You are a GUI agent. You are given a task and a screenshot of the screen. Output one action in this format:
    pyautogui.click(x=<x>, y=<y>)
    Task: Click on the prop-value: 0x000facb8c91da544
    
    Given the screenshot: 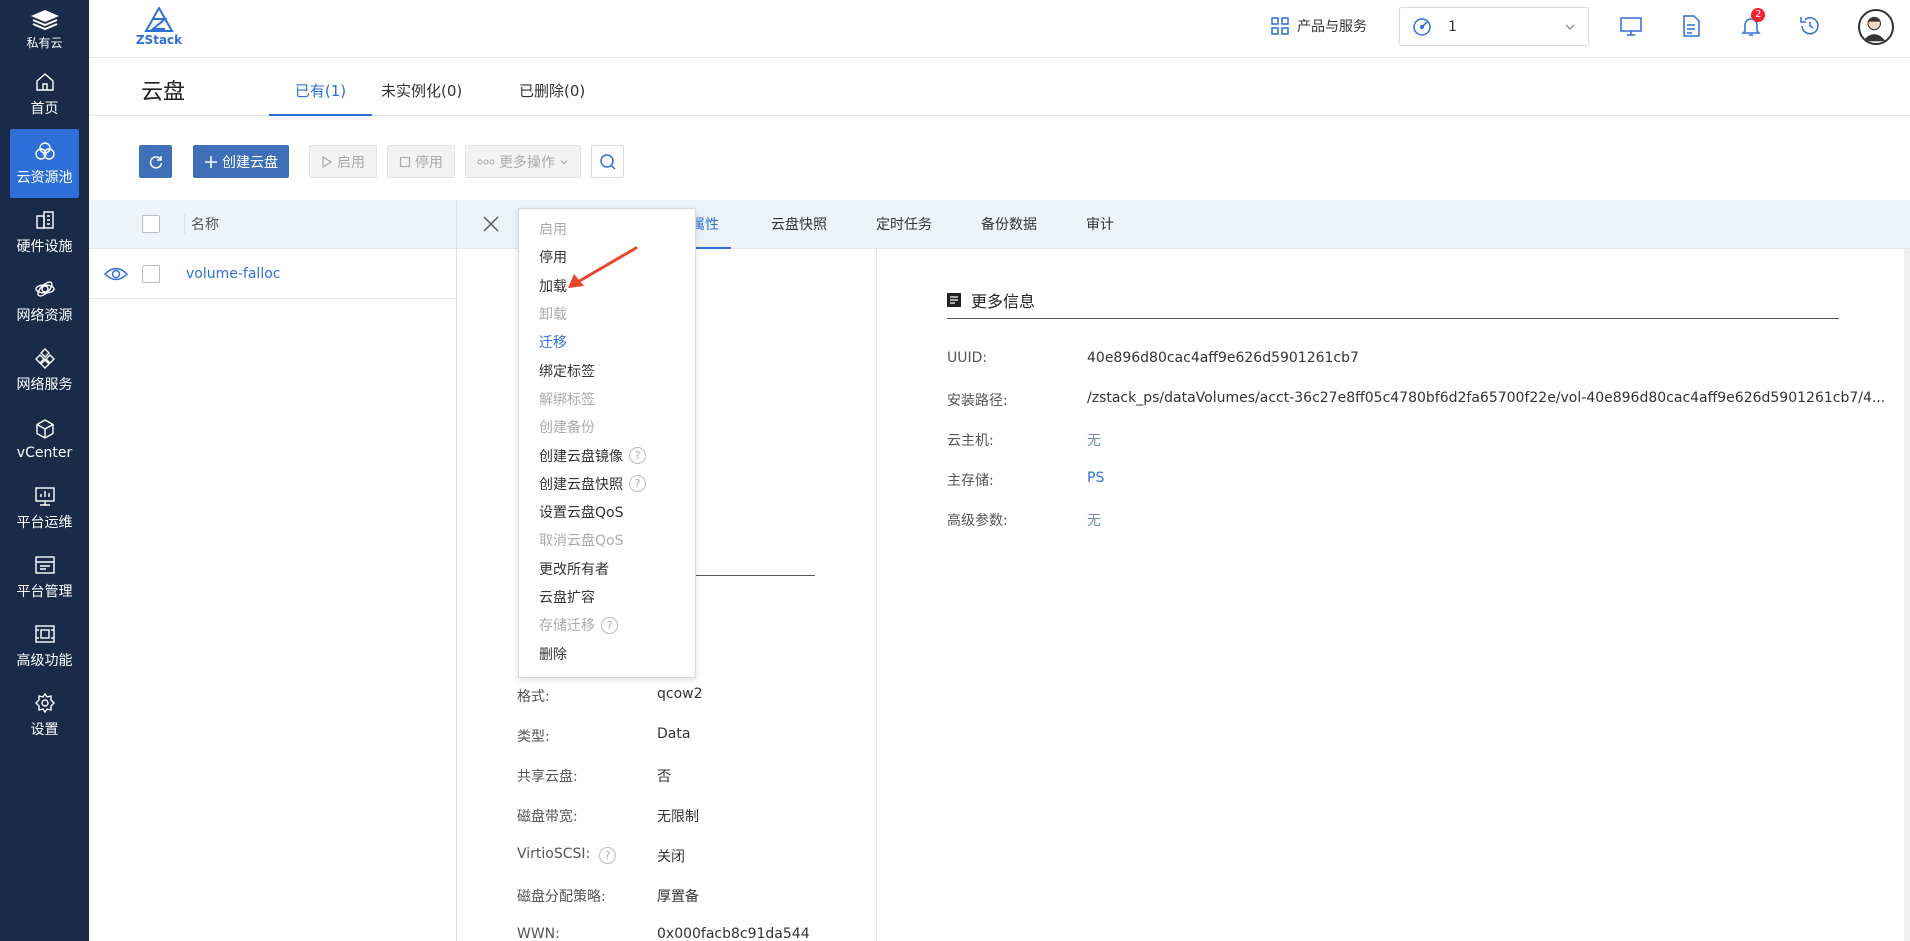 What is the action you would take?
    pyautogui.click(x=733, y=933)
    